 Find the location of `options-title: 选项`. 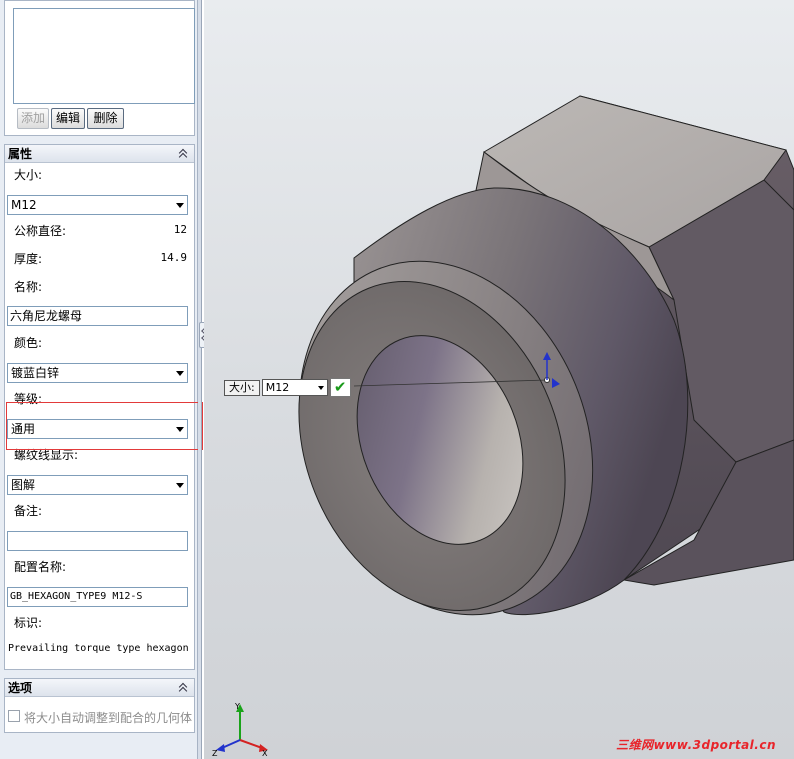

options-title: 选项 is located at coordinates (20, 688).